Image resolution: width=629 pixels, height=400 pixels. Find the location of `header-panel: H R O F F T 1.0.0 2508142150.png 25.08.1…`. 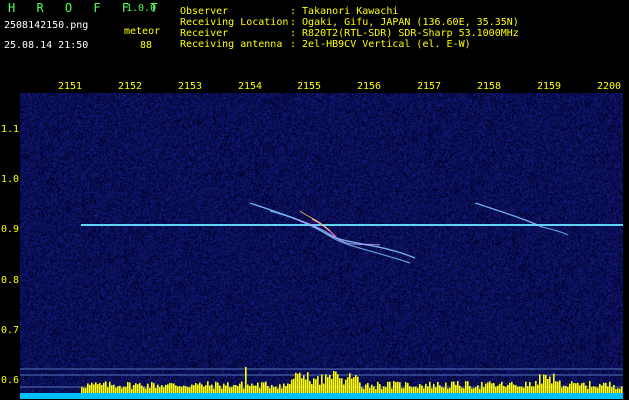

header-panel: H R O F F T 1.0.0 2508142150.png 25.08.1… is located at coordinates (314, 29).